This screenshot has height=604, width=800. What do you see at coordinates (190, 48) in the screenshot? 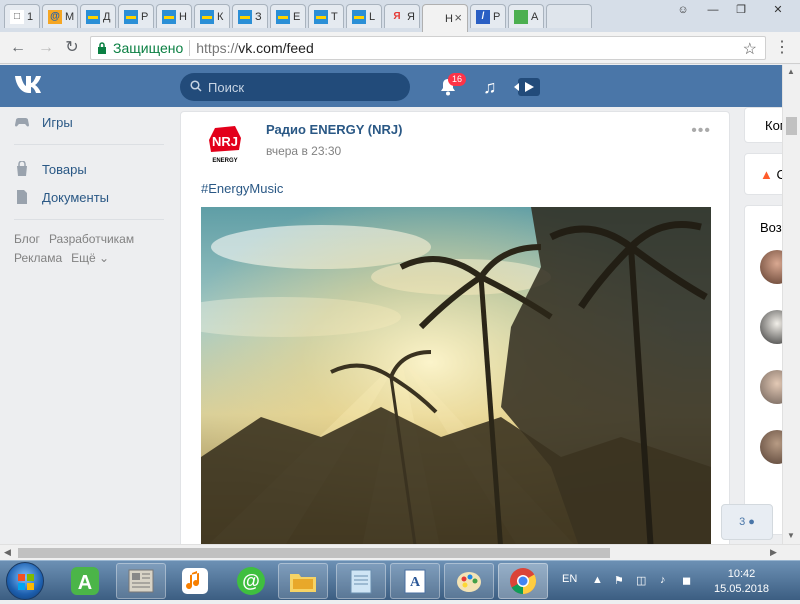
I see `url-separator` at bounding box center [190, 48].